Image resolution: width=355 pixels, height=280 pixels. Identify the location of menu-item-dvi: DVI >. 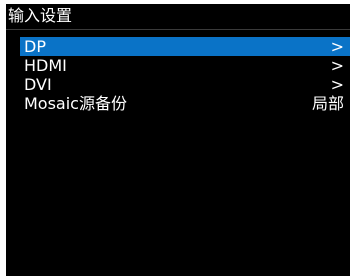
(185, 84).